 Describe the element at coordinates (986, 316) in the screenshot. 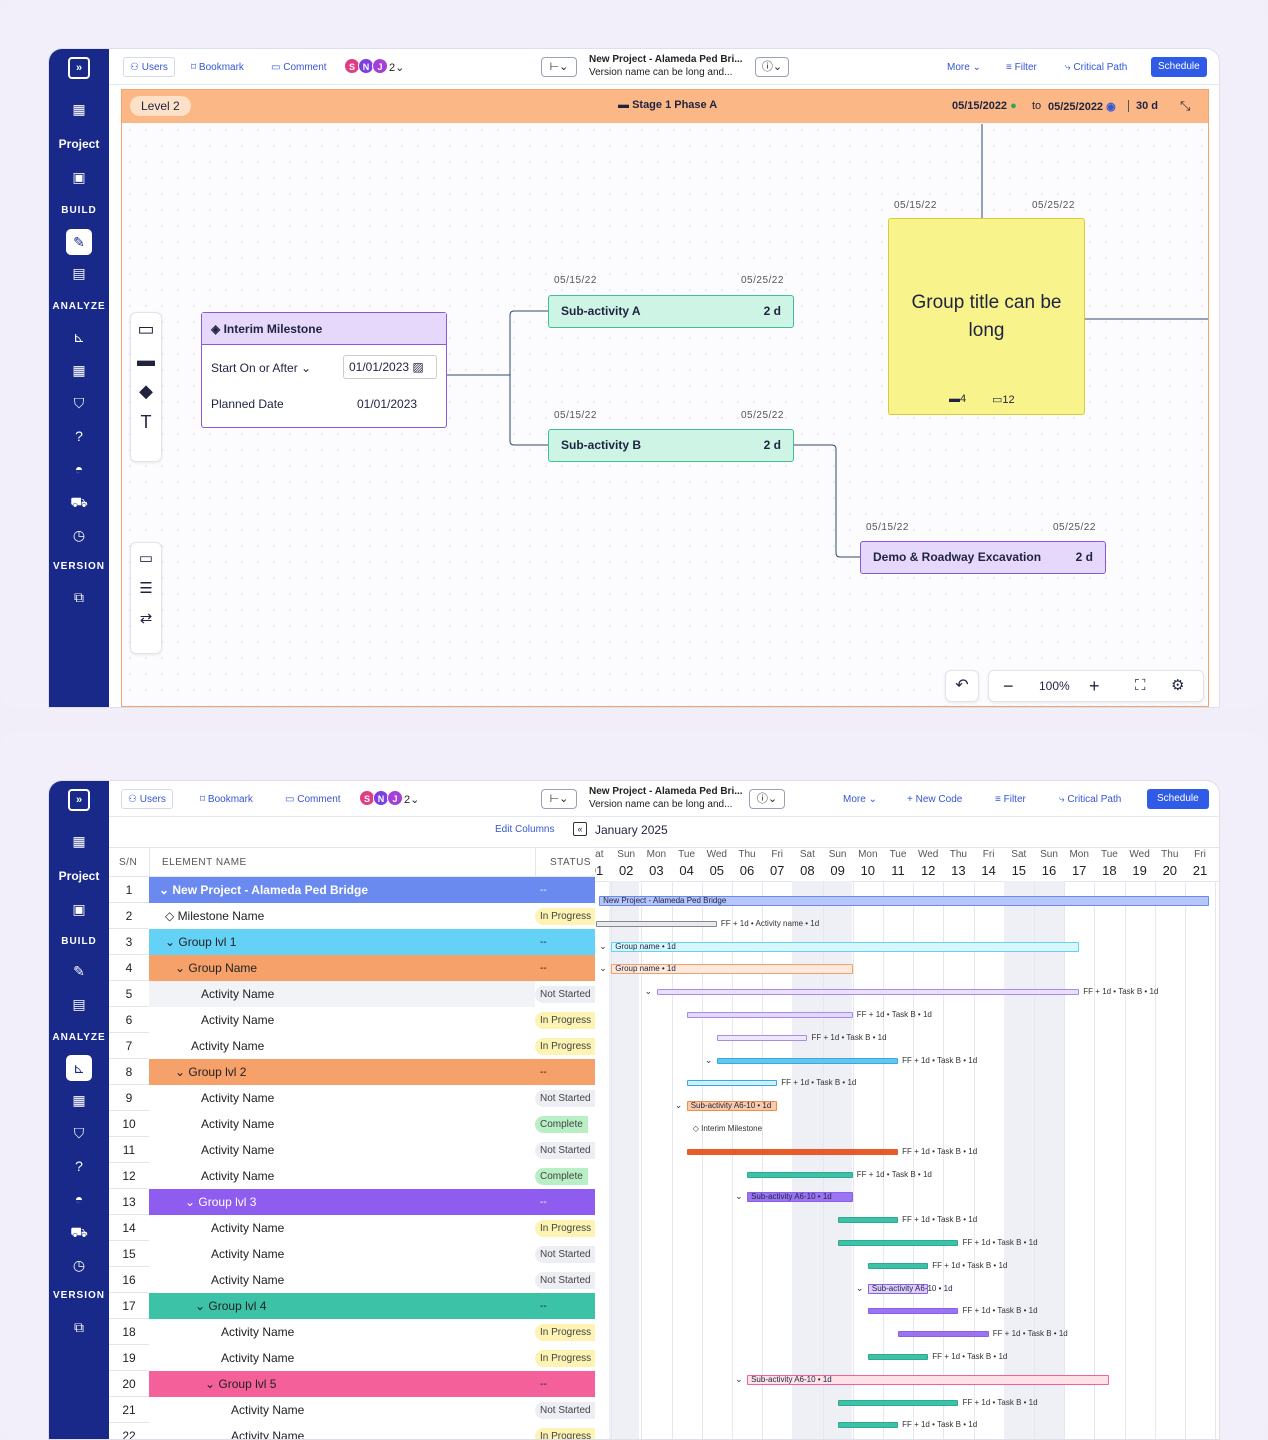

I see `group-card: Group title can be long ▬4 ▭12` at that location.